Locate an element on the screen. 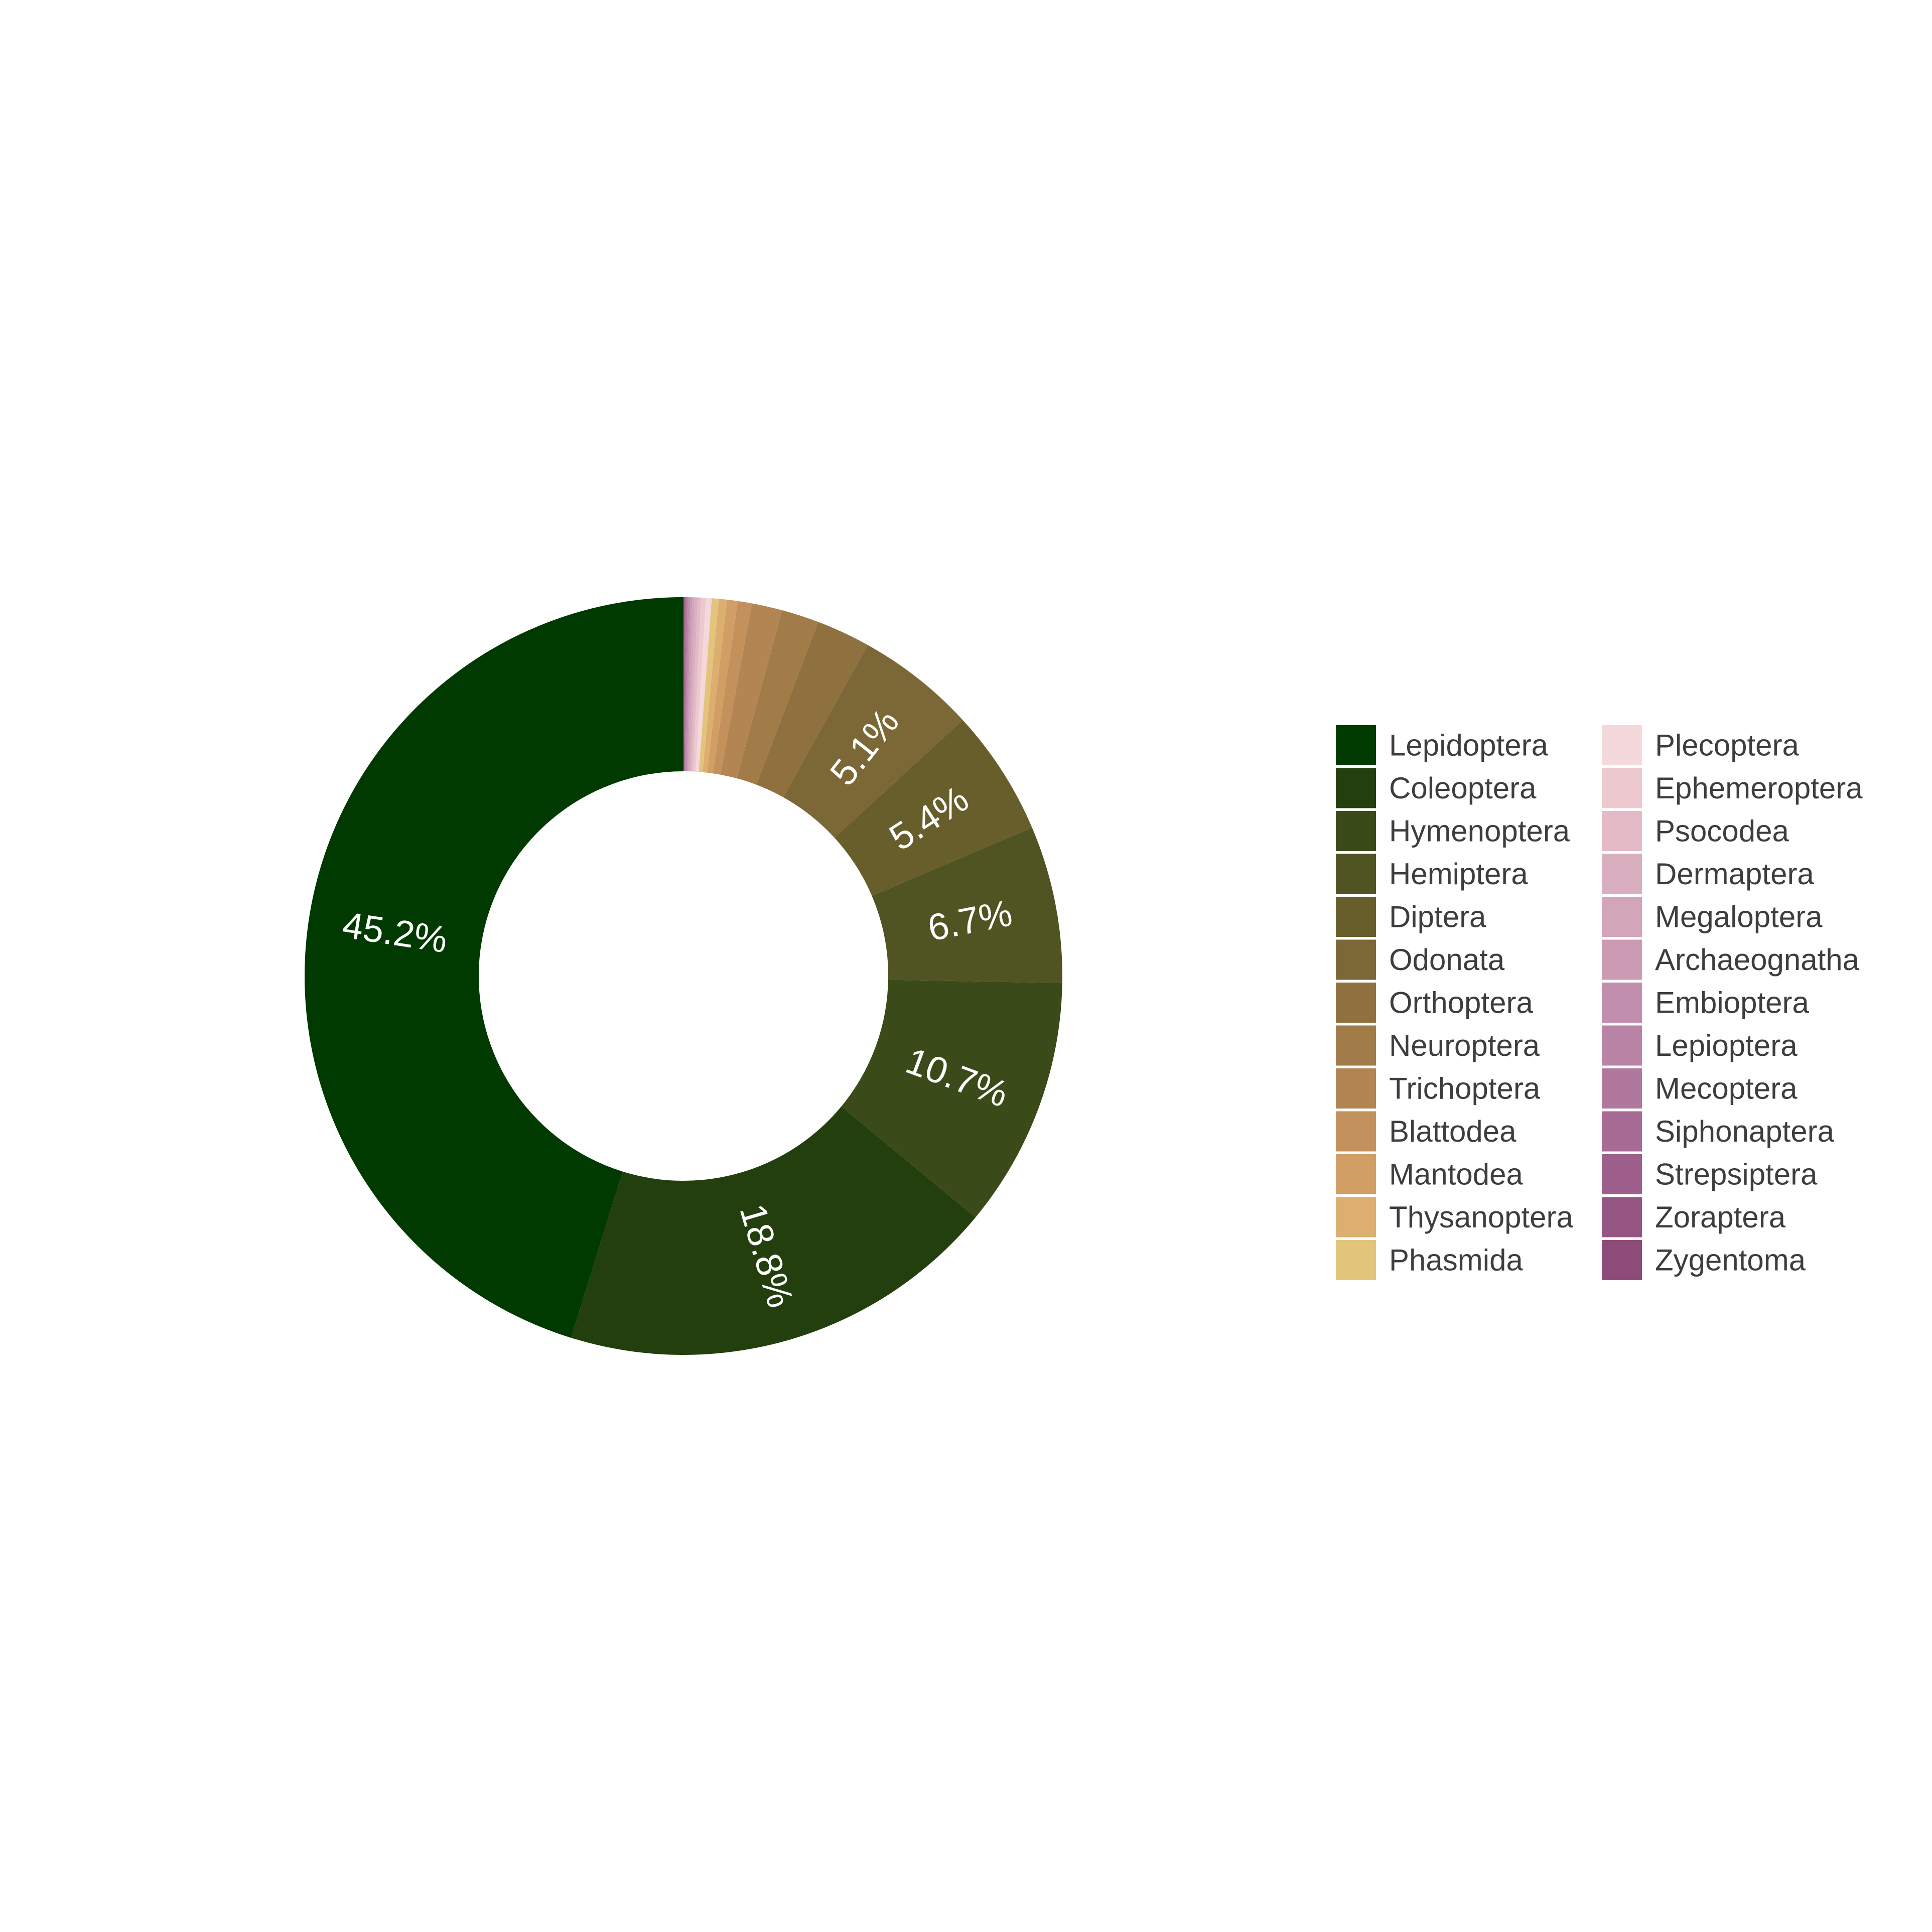 The width and height of the screenshot is (1932, 1932). legend-swatch-psocodea is located at coordinates (1622, 831).